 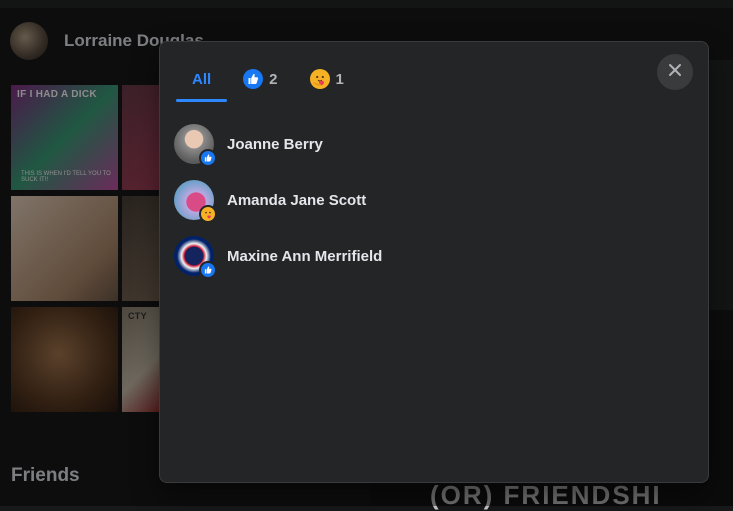 I want to click on tab-all-label: All, so click(x=202, y=79).